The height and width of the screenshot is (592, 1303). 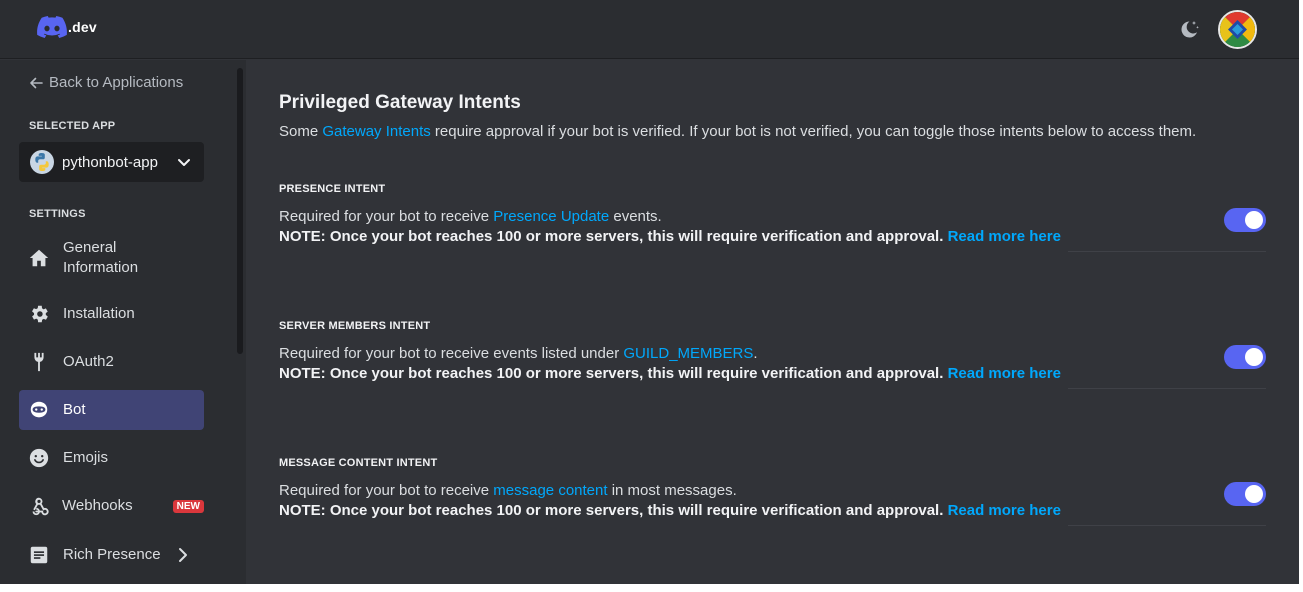 What do you see at coordinates (184, 162) in the screenshot?
I see `chevron-down-icon` at bounding box center [184, 162].